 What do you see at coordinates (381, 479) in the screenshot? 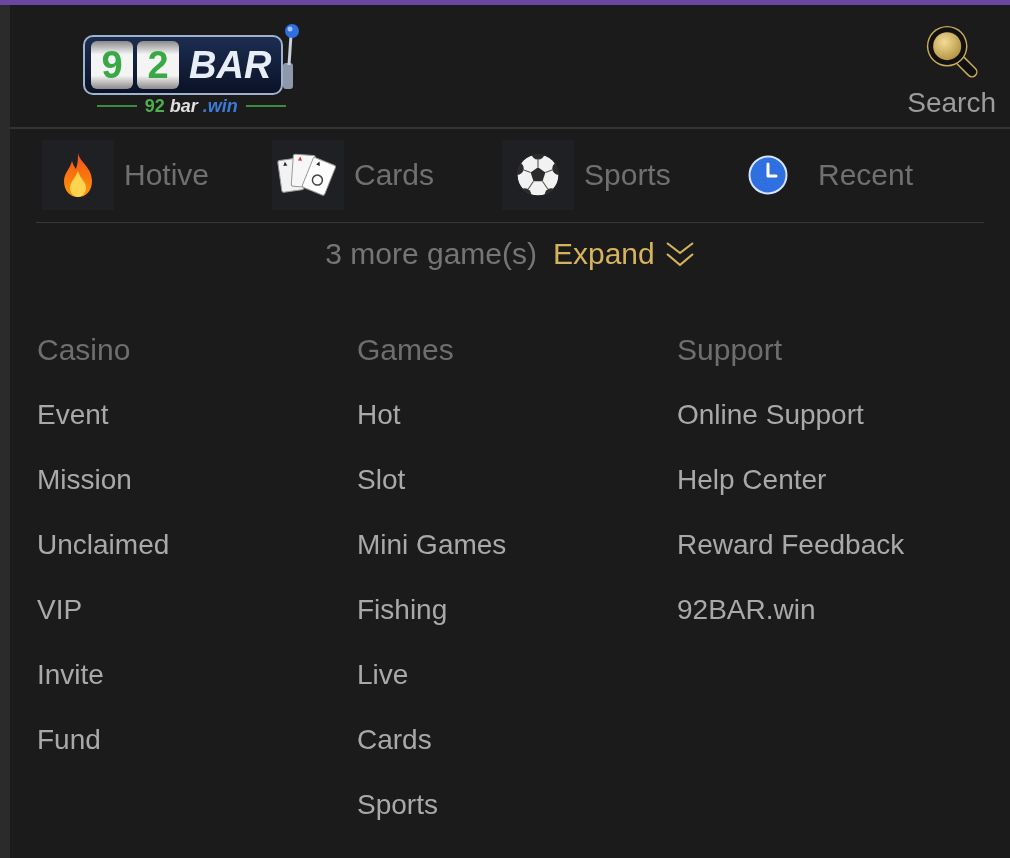
I see `footer-link: Slot` at bounding box center [381, 479].